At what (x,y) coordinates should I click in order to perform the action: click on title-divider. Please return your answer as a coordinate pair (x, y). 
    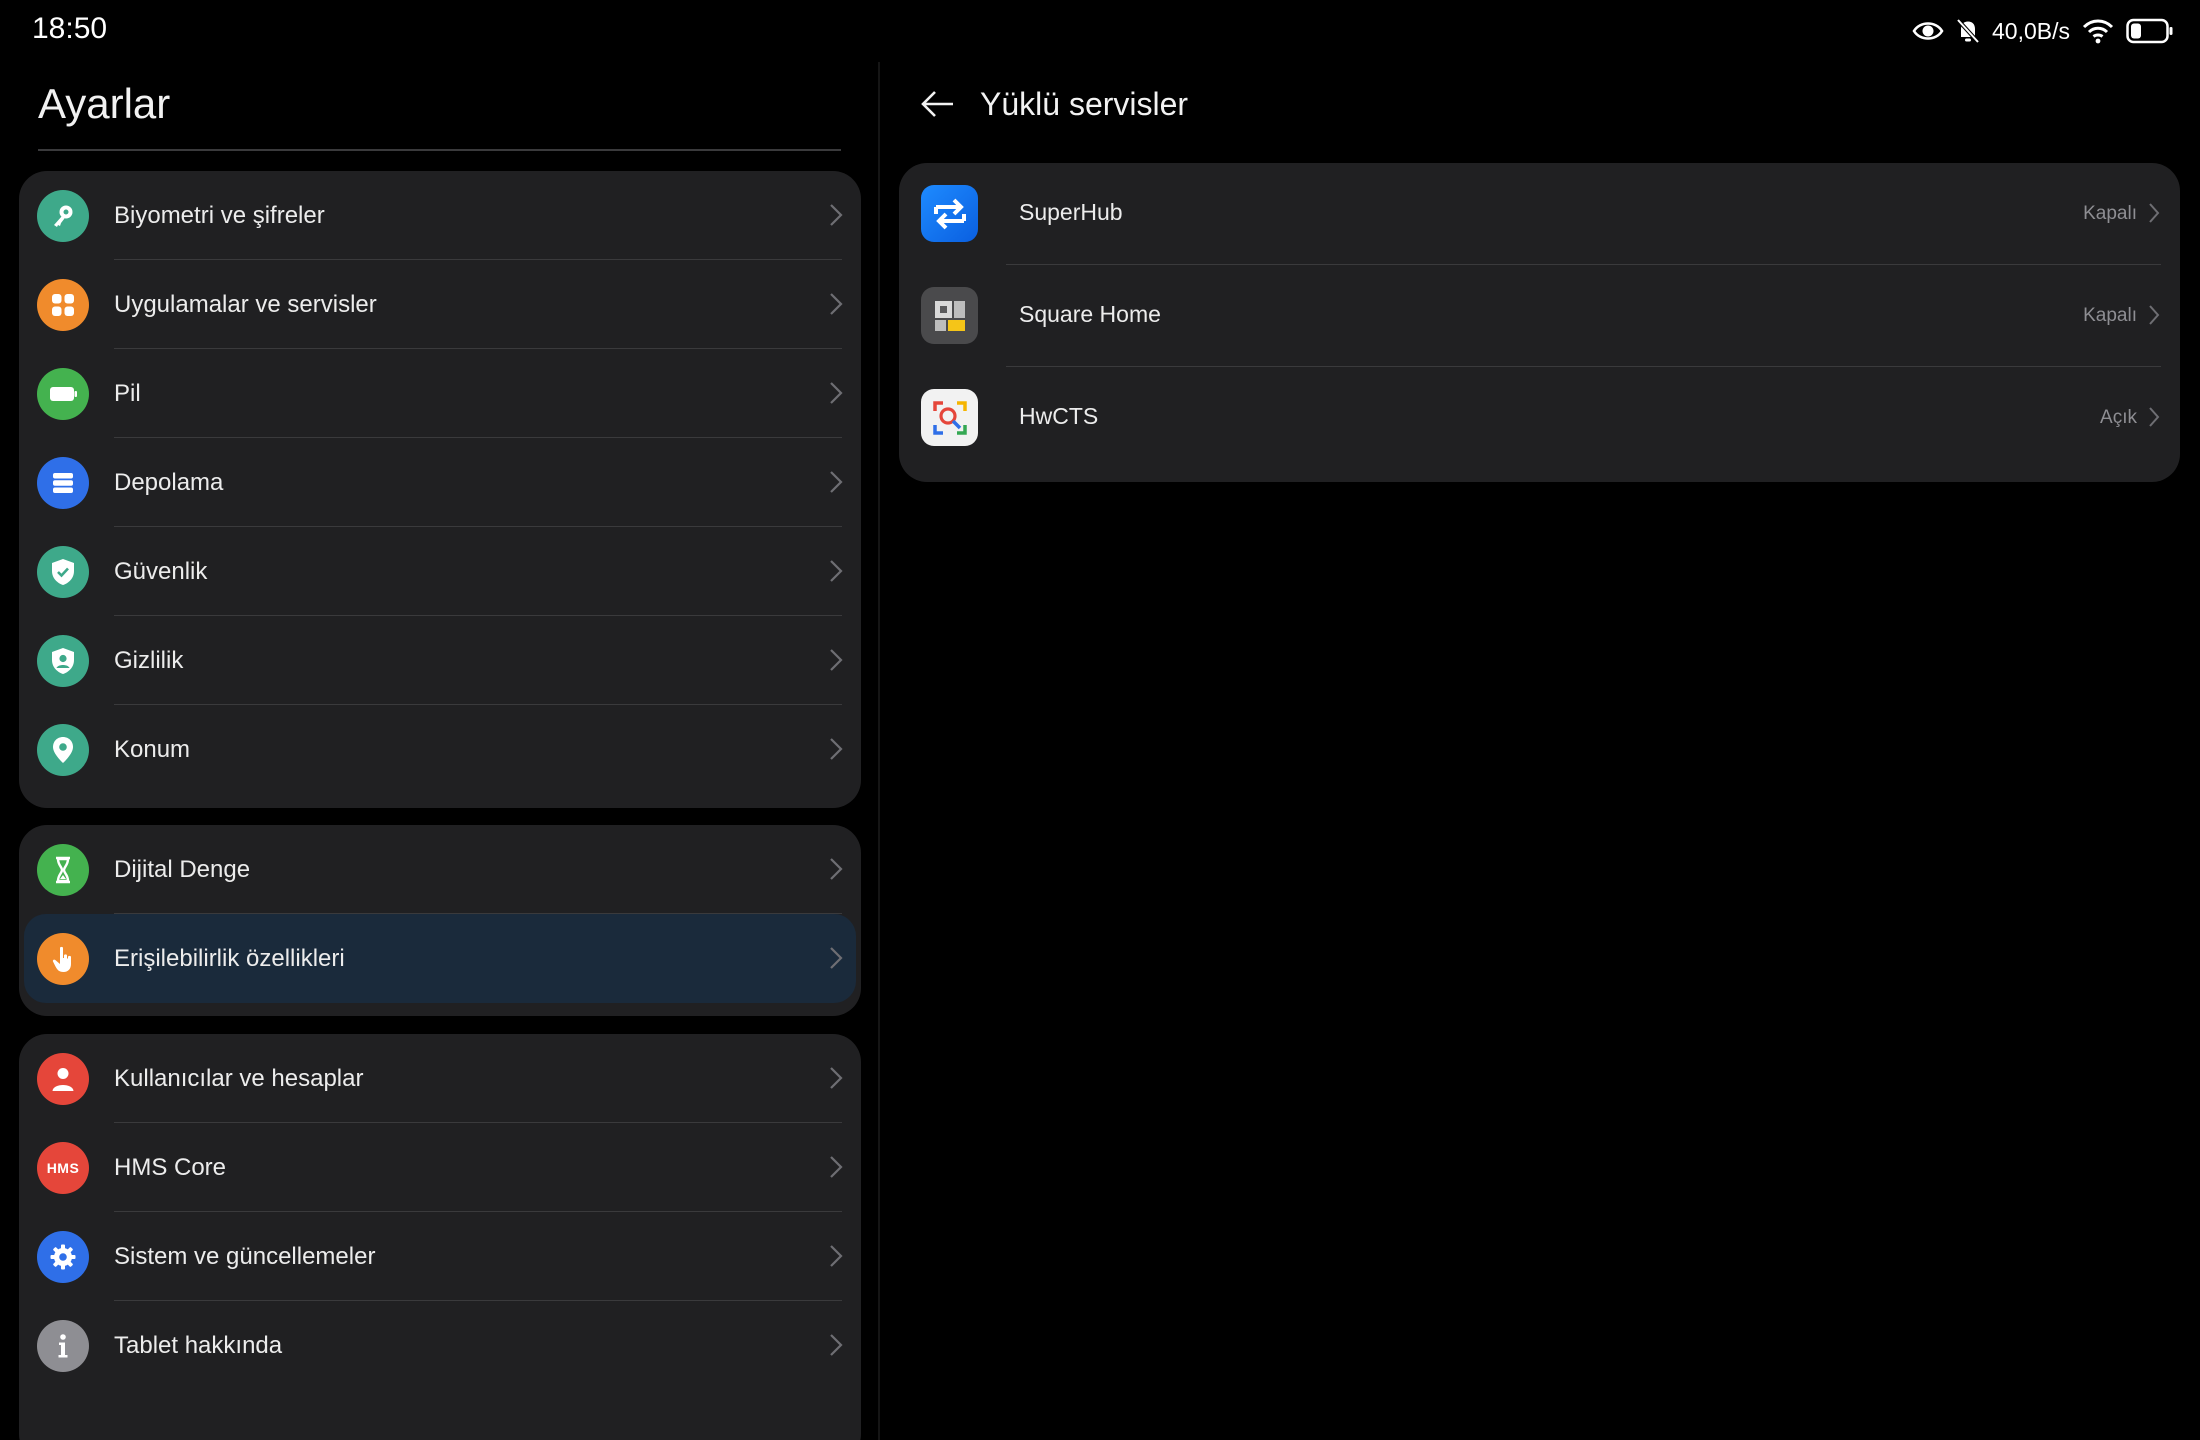
    Looking at the image, I should click on (439, 150).